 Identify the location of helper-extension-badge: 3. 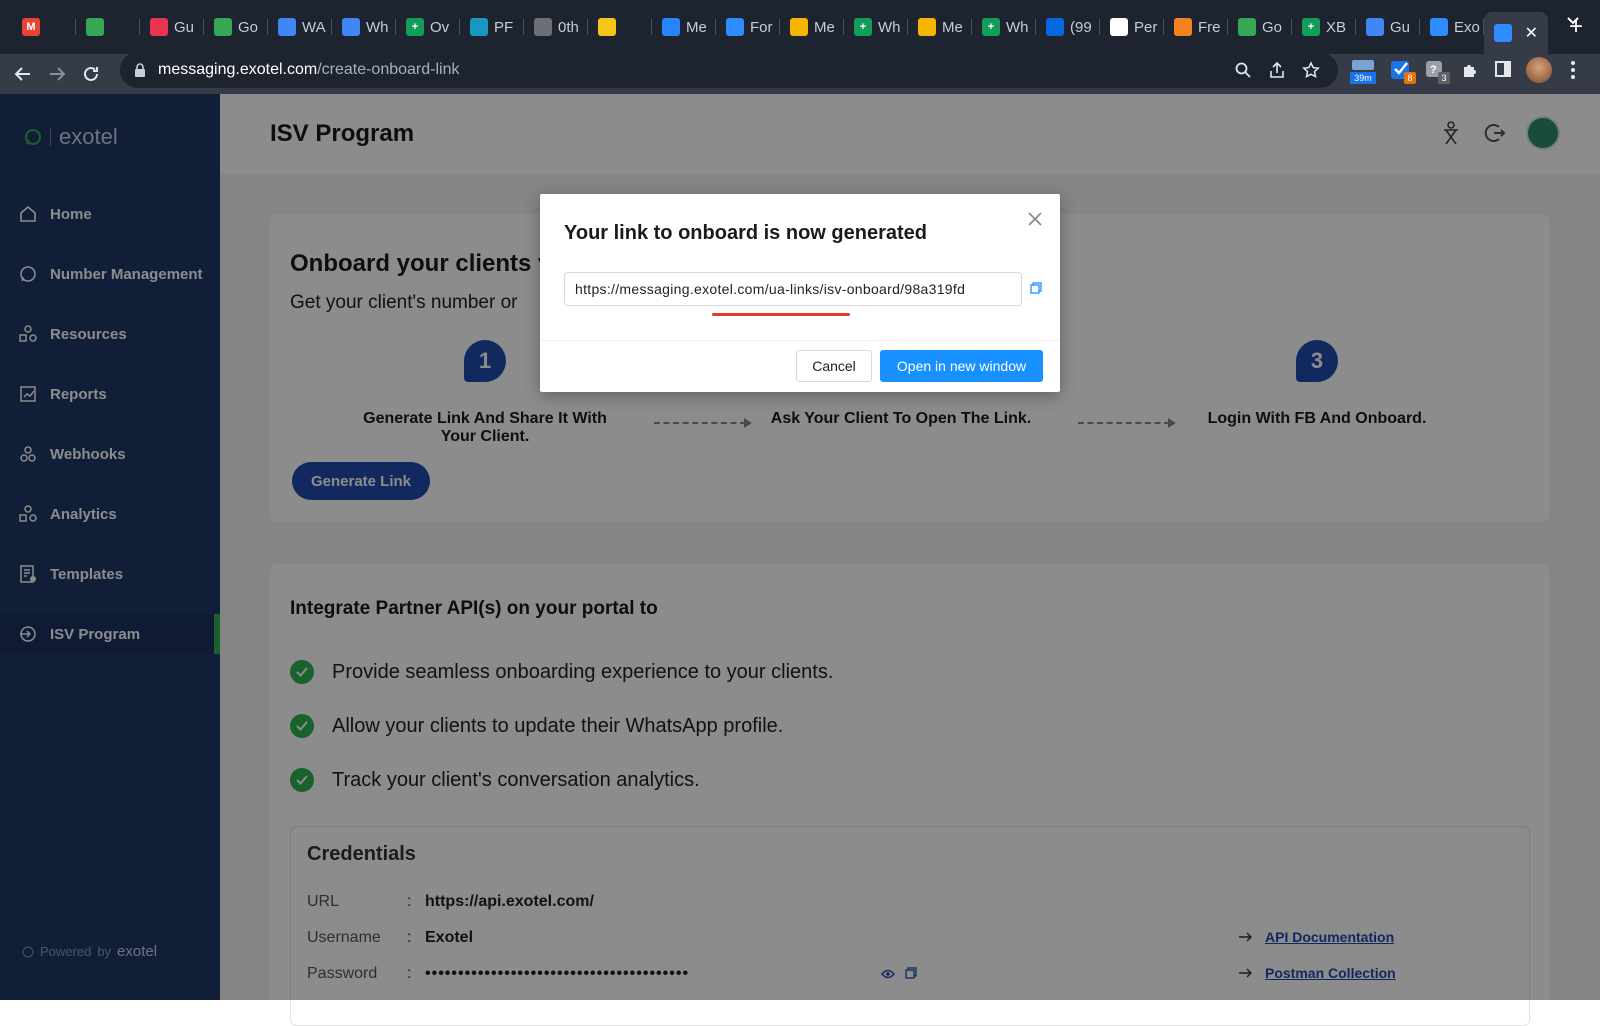
(1444, 78).